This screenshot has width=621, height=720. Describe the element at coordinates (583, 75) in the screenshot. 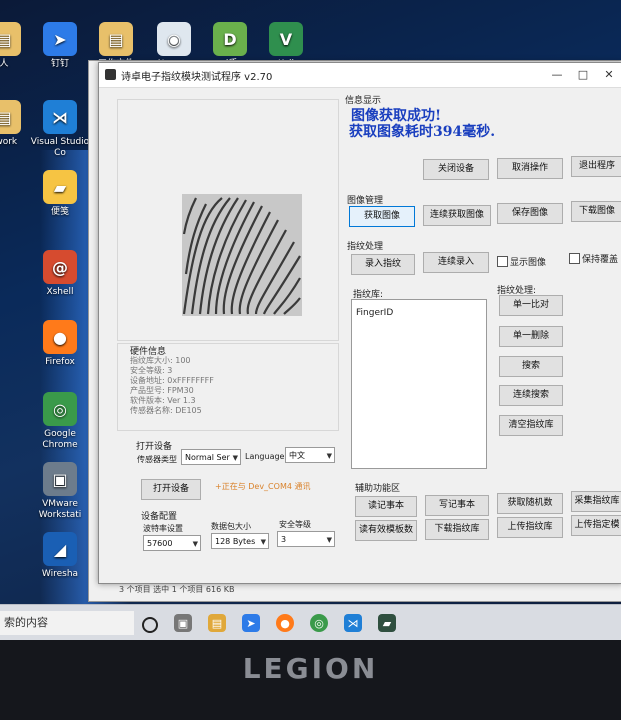

I see `maximize-button: □` at that location.